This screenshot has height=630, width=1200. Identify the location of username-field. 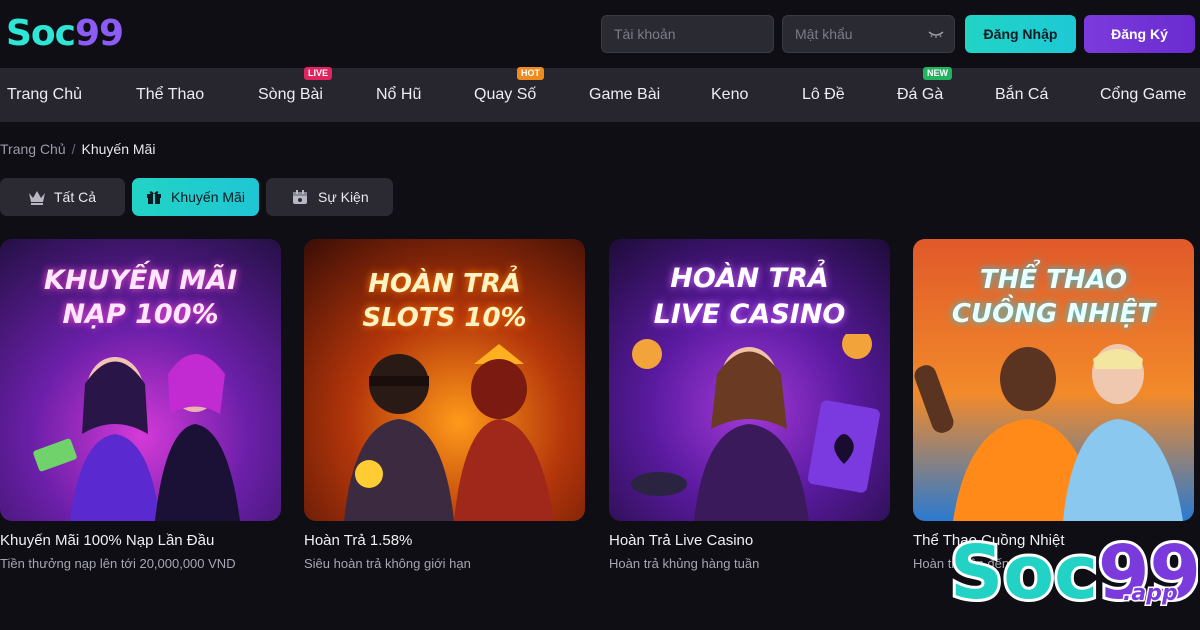
(687, 34).